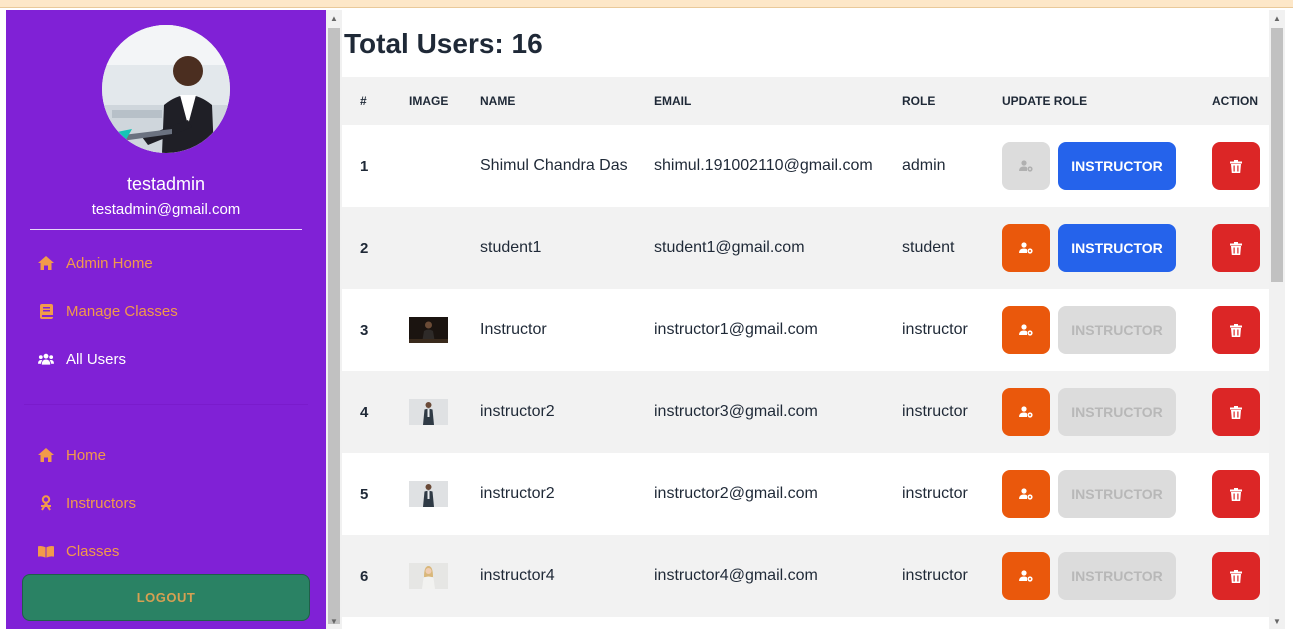 This screenshot has height=629, width=1293. I want to click on logout-button: LOGOUT, so click(166, 597).